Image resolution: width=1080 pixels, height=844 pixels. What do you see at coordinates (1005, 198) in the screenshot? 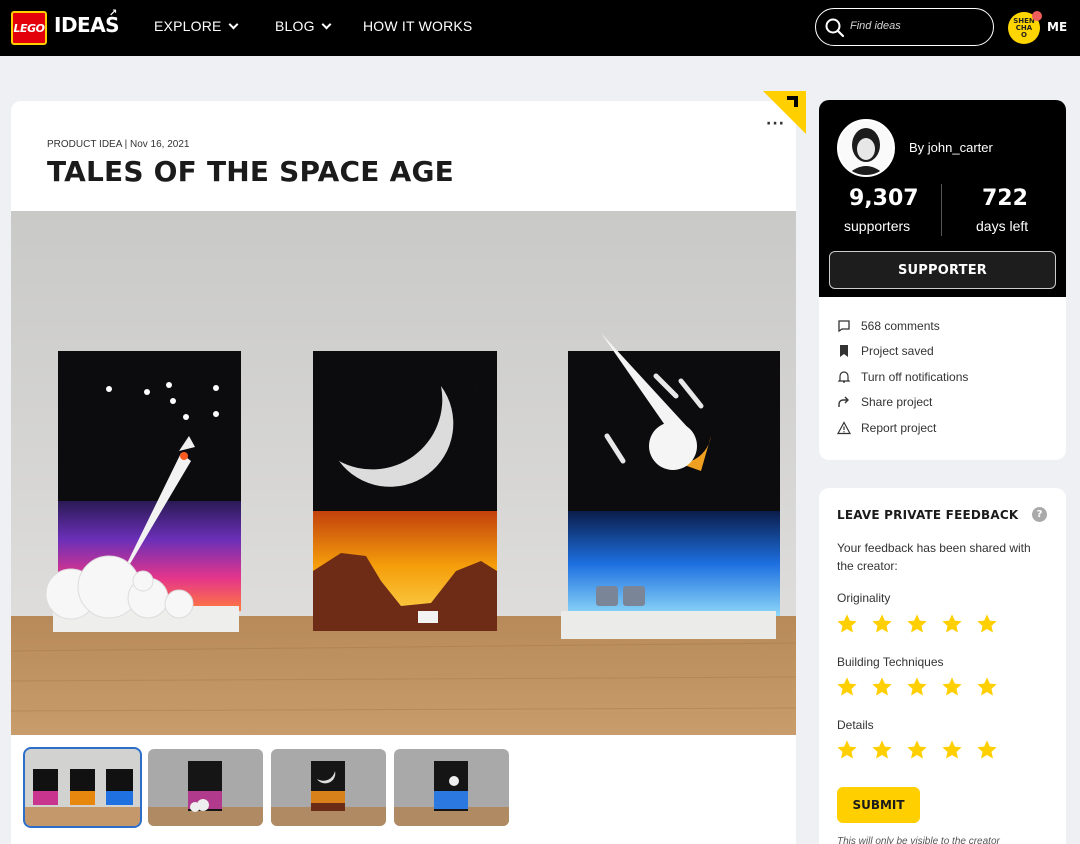
I see `days-left-count: 722` at bounding box center [1005, 198].